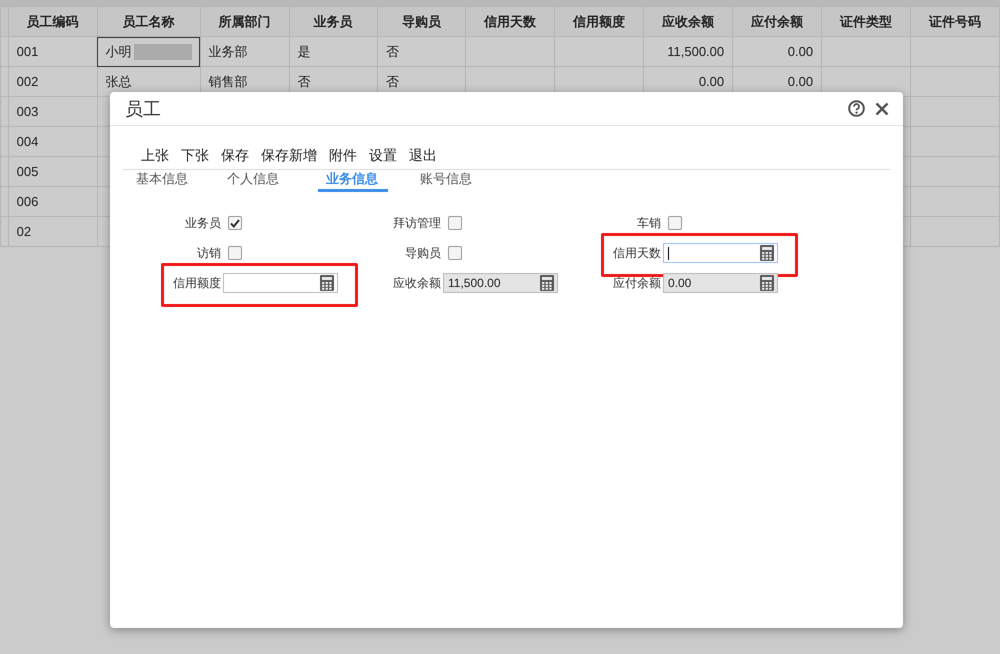 This screenshot has width=1000, height=654. Describe the element at coordinates (228, 81) in the screenshot. I see `table-cell-text: 销售部` at that location.